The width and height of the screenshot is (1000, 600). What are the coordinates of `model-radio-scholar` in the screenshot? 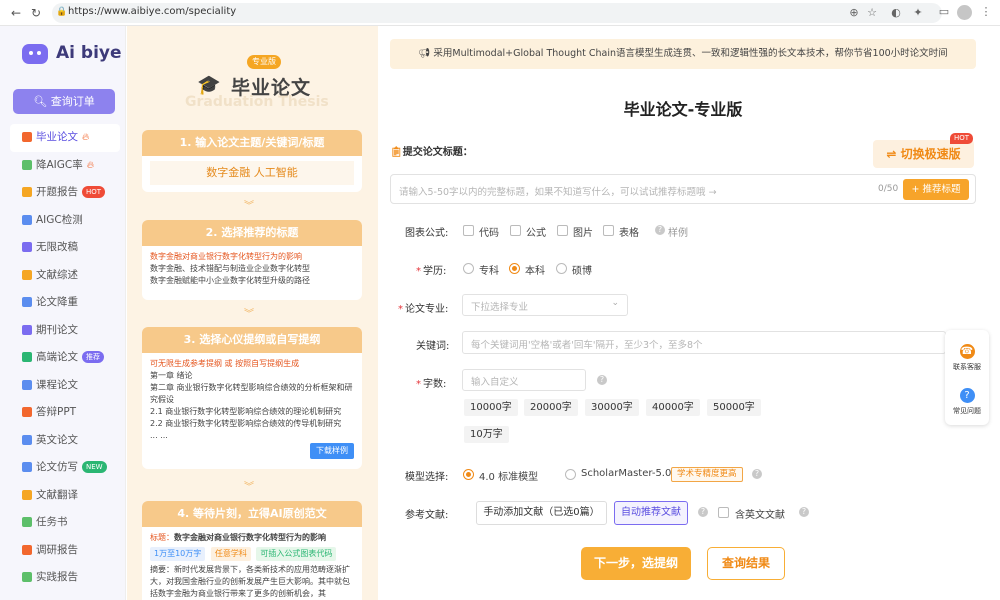 It's located at (570, 474).